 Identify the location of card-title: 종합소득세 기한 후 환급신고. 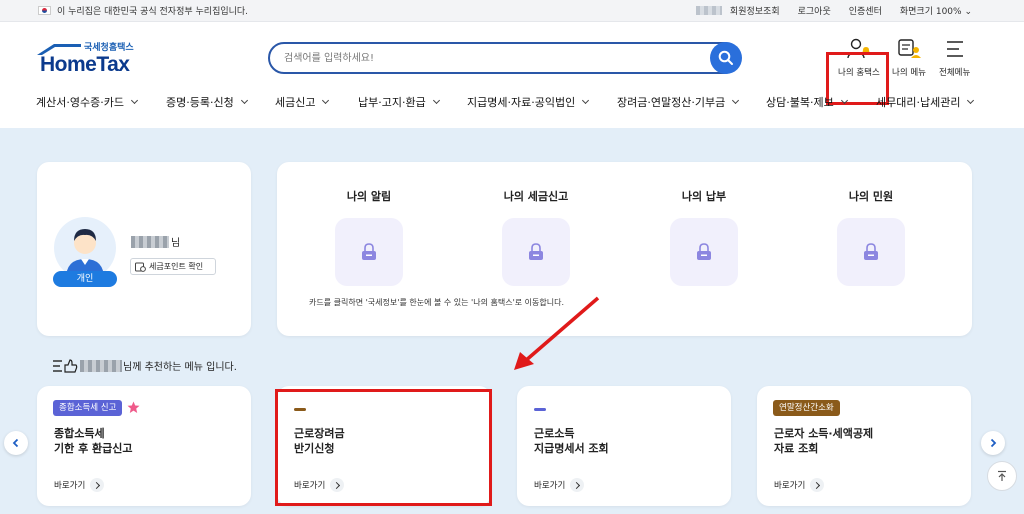
(93, 441).